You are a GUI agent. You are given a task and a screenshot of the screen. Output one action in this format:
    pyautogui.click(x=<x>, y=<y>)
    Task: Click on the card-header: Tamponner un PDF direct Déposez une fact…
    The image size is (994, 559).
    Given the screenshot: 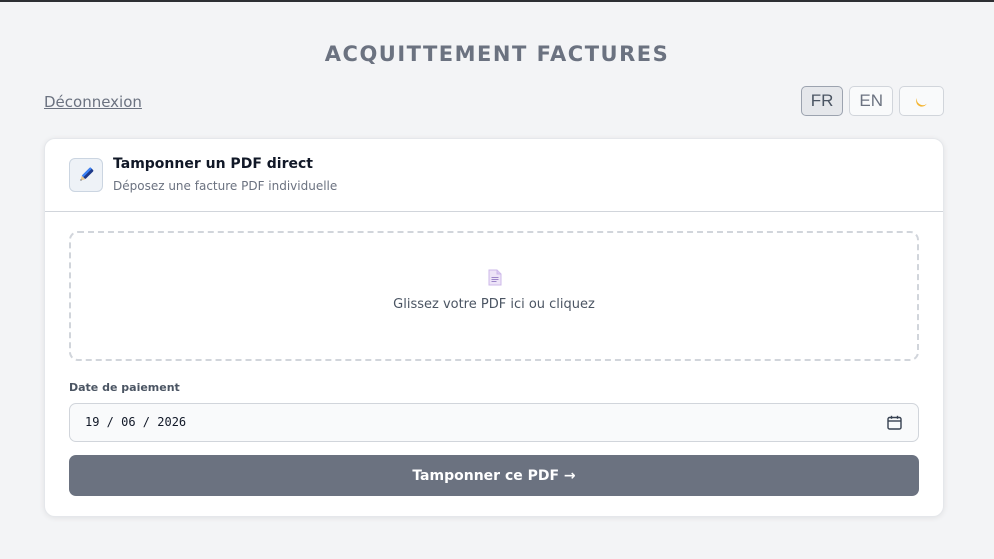 What is the action you would take?
    pyautogui.click(x=494, y=175)
    